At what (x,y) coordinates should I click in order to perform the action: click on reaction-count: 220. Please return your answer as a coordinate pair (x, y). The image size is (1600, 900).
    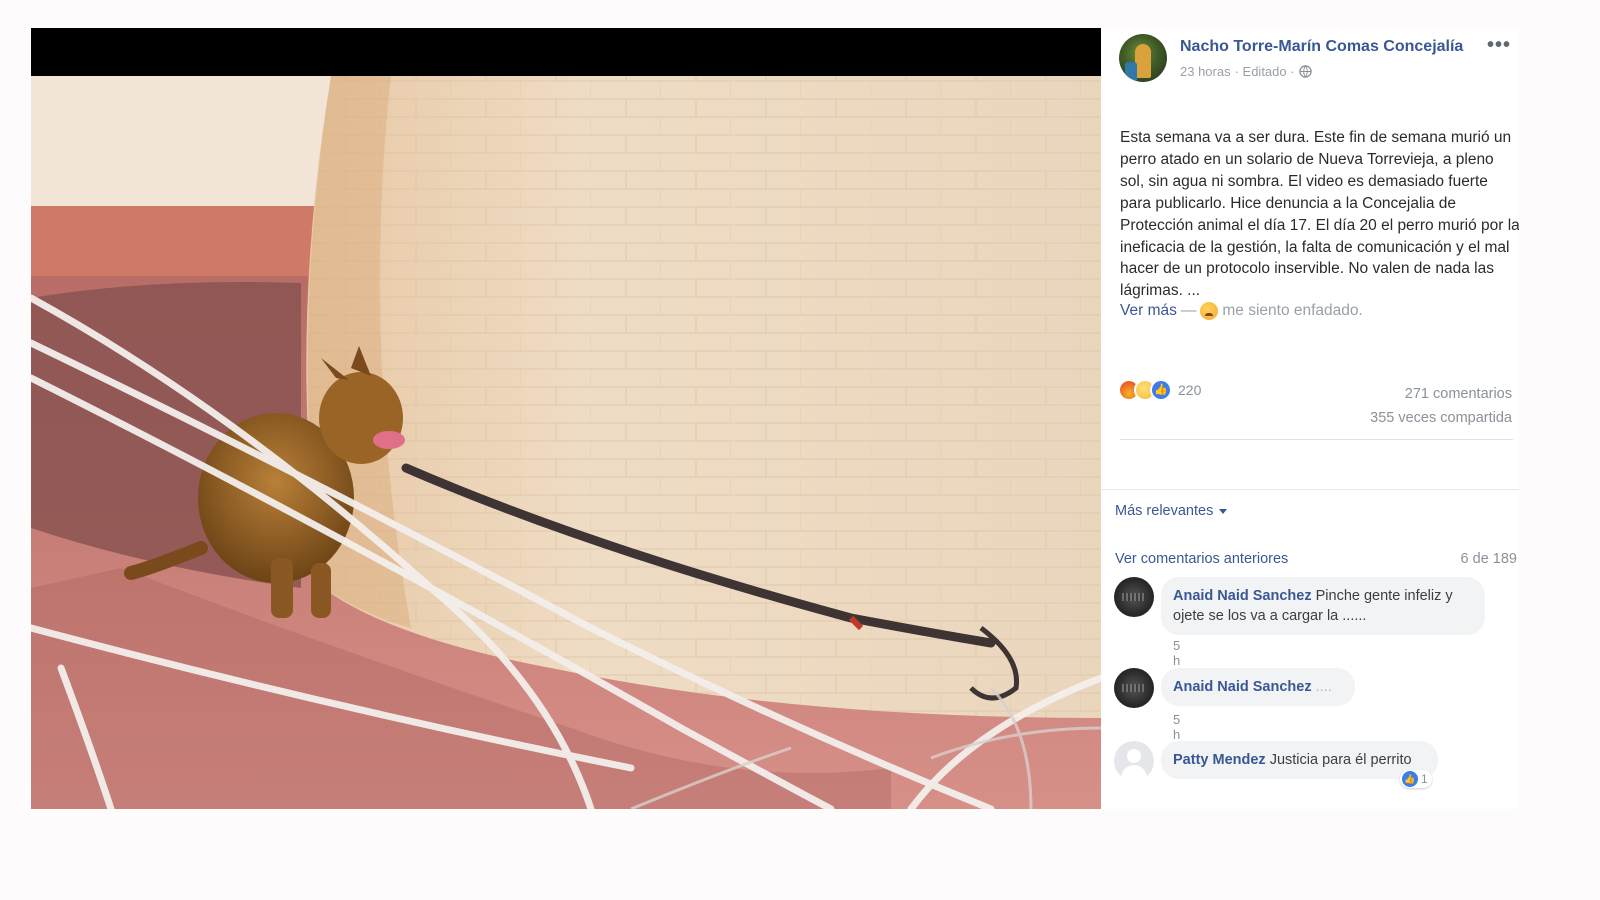
    Looking at the image, I should click on (1190, 390).